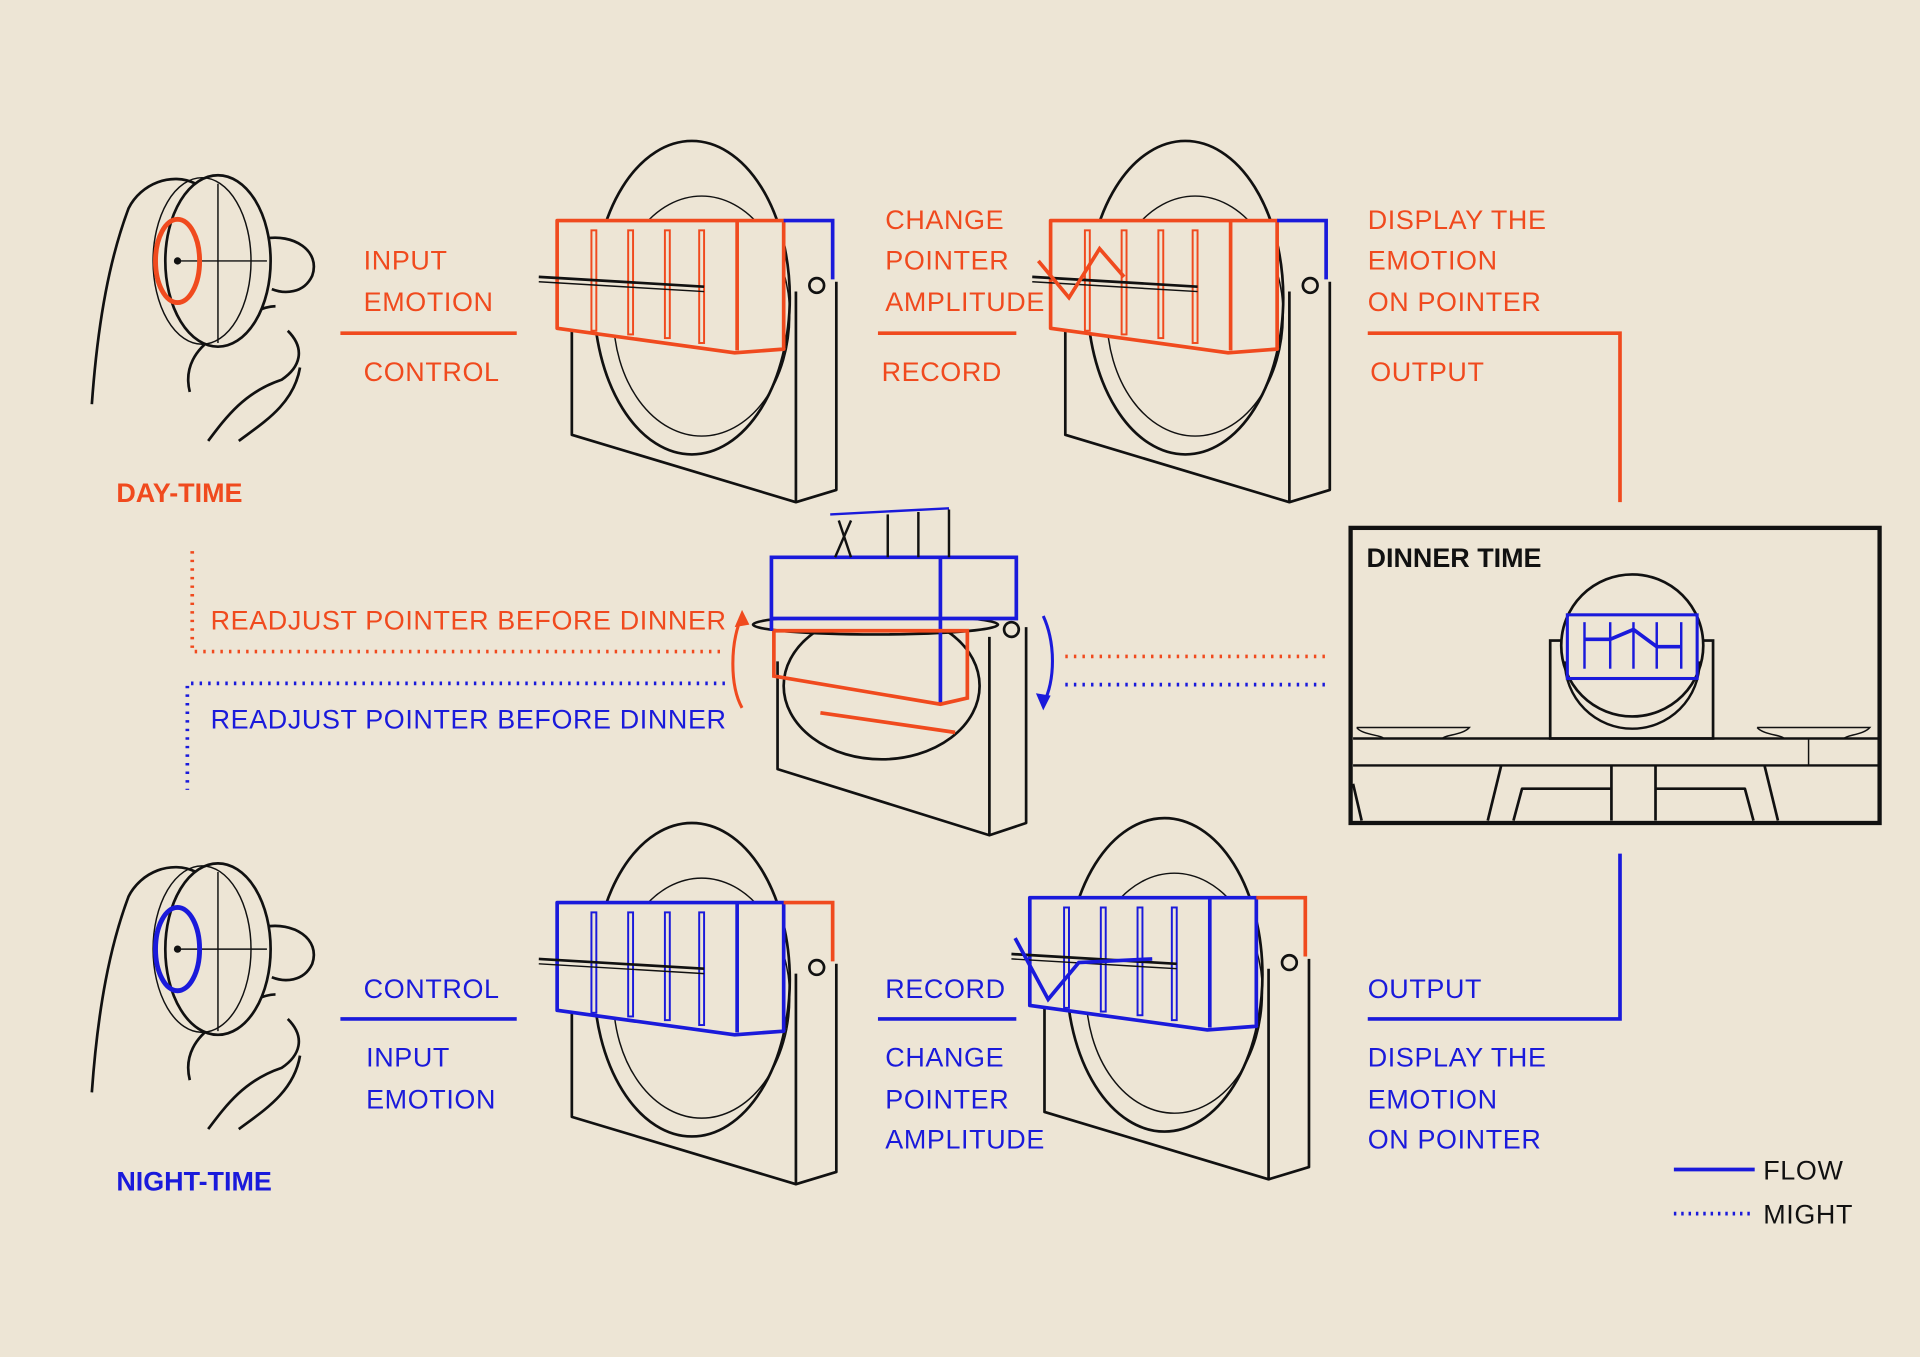 This screenshot has width=1920, height=1357. What do you see at coordinates (457, 602) in the screenshot?
I see `day-might-line` at bounding box center [457, 602].